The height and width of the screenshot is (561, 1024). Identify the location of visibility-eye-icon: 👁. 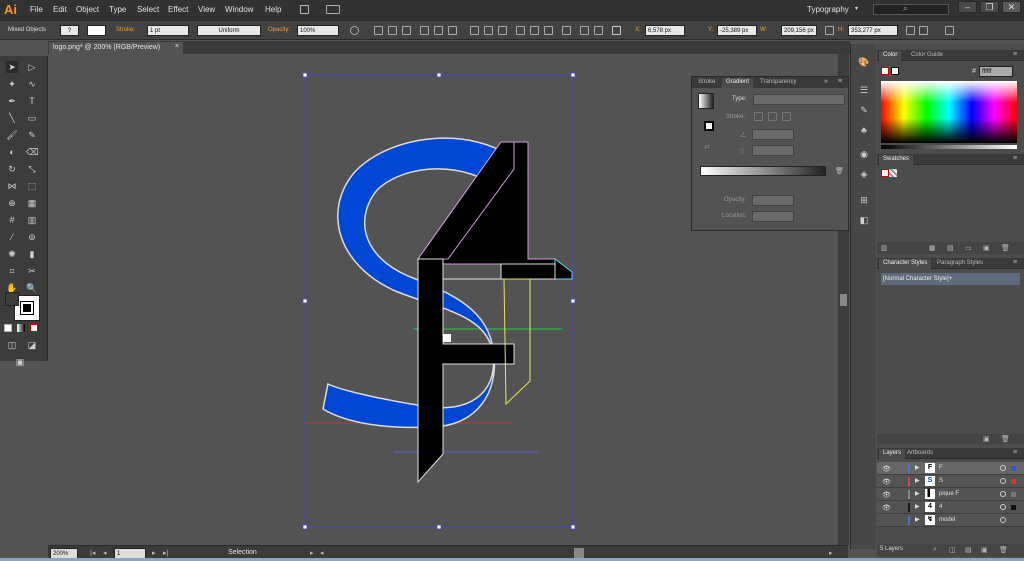
(886, 482).